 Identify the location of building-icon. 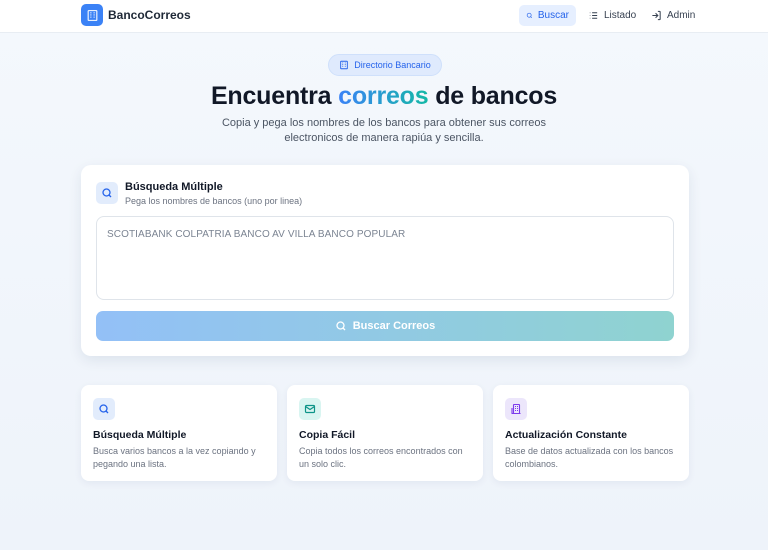
(516, 409).